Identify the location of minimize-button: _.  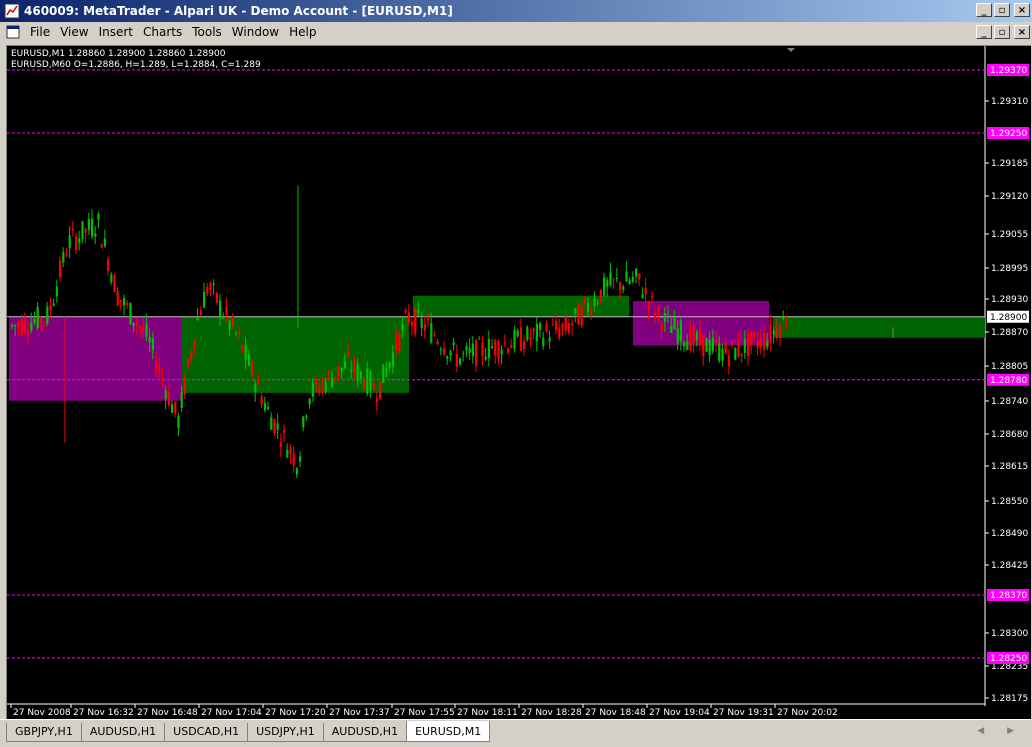
(984, 10).